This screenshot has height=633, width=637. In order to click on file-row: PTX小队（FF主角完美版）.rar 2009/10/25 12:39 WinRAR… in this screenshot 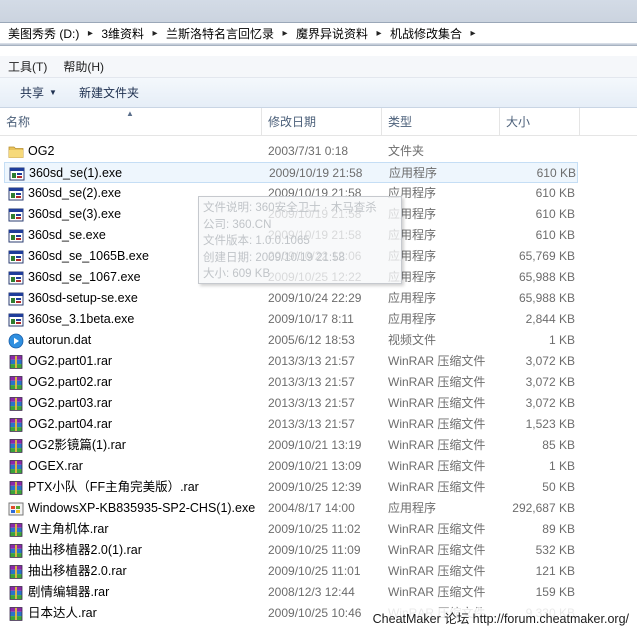, I will do `click(291, 487)`.